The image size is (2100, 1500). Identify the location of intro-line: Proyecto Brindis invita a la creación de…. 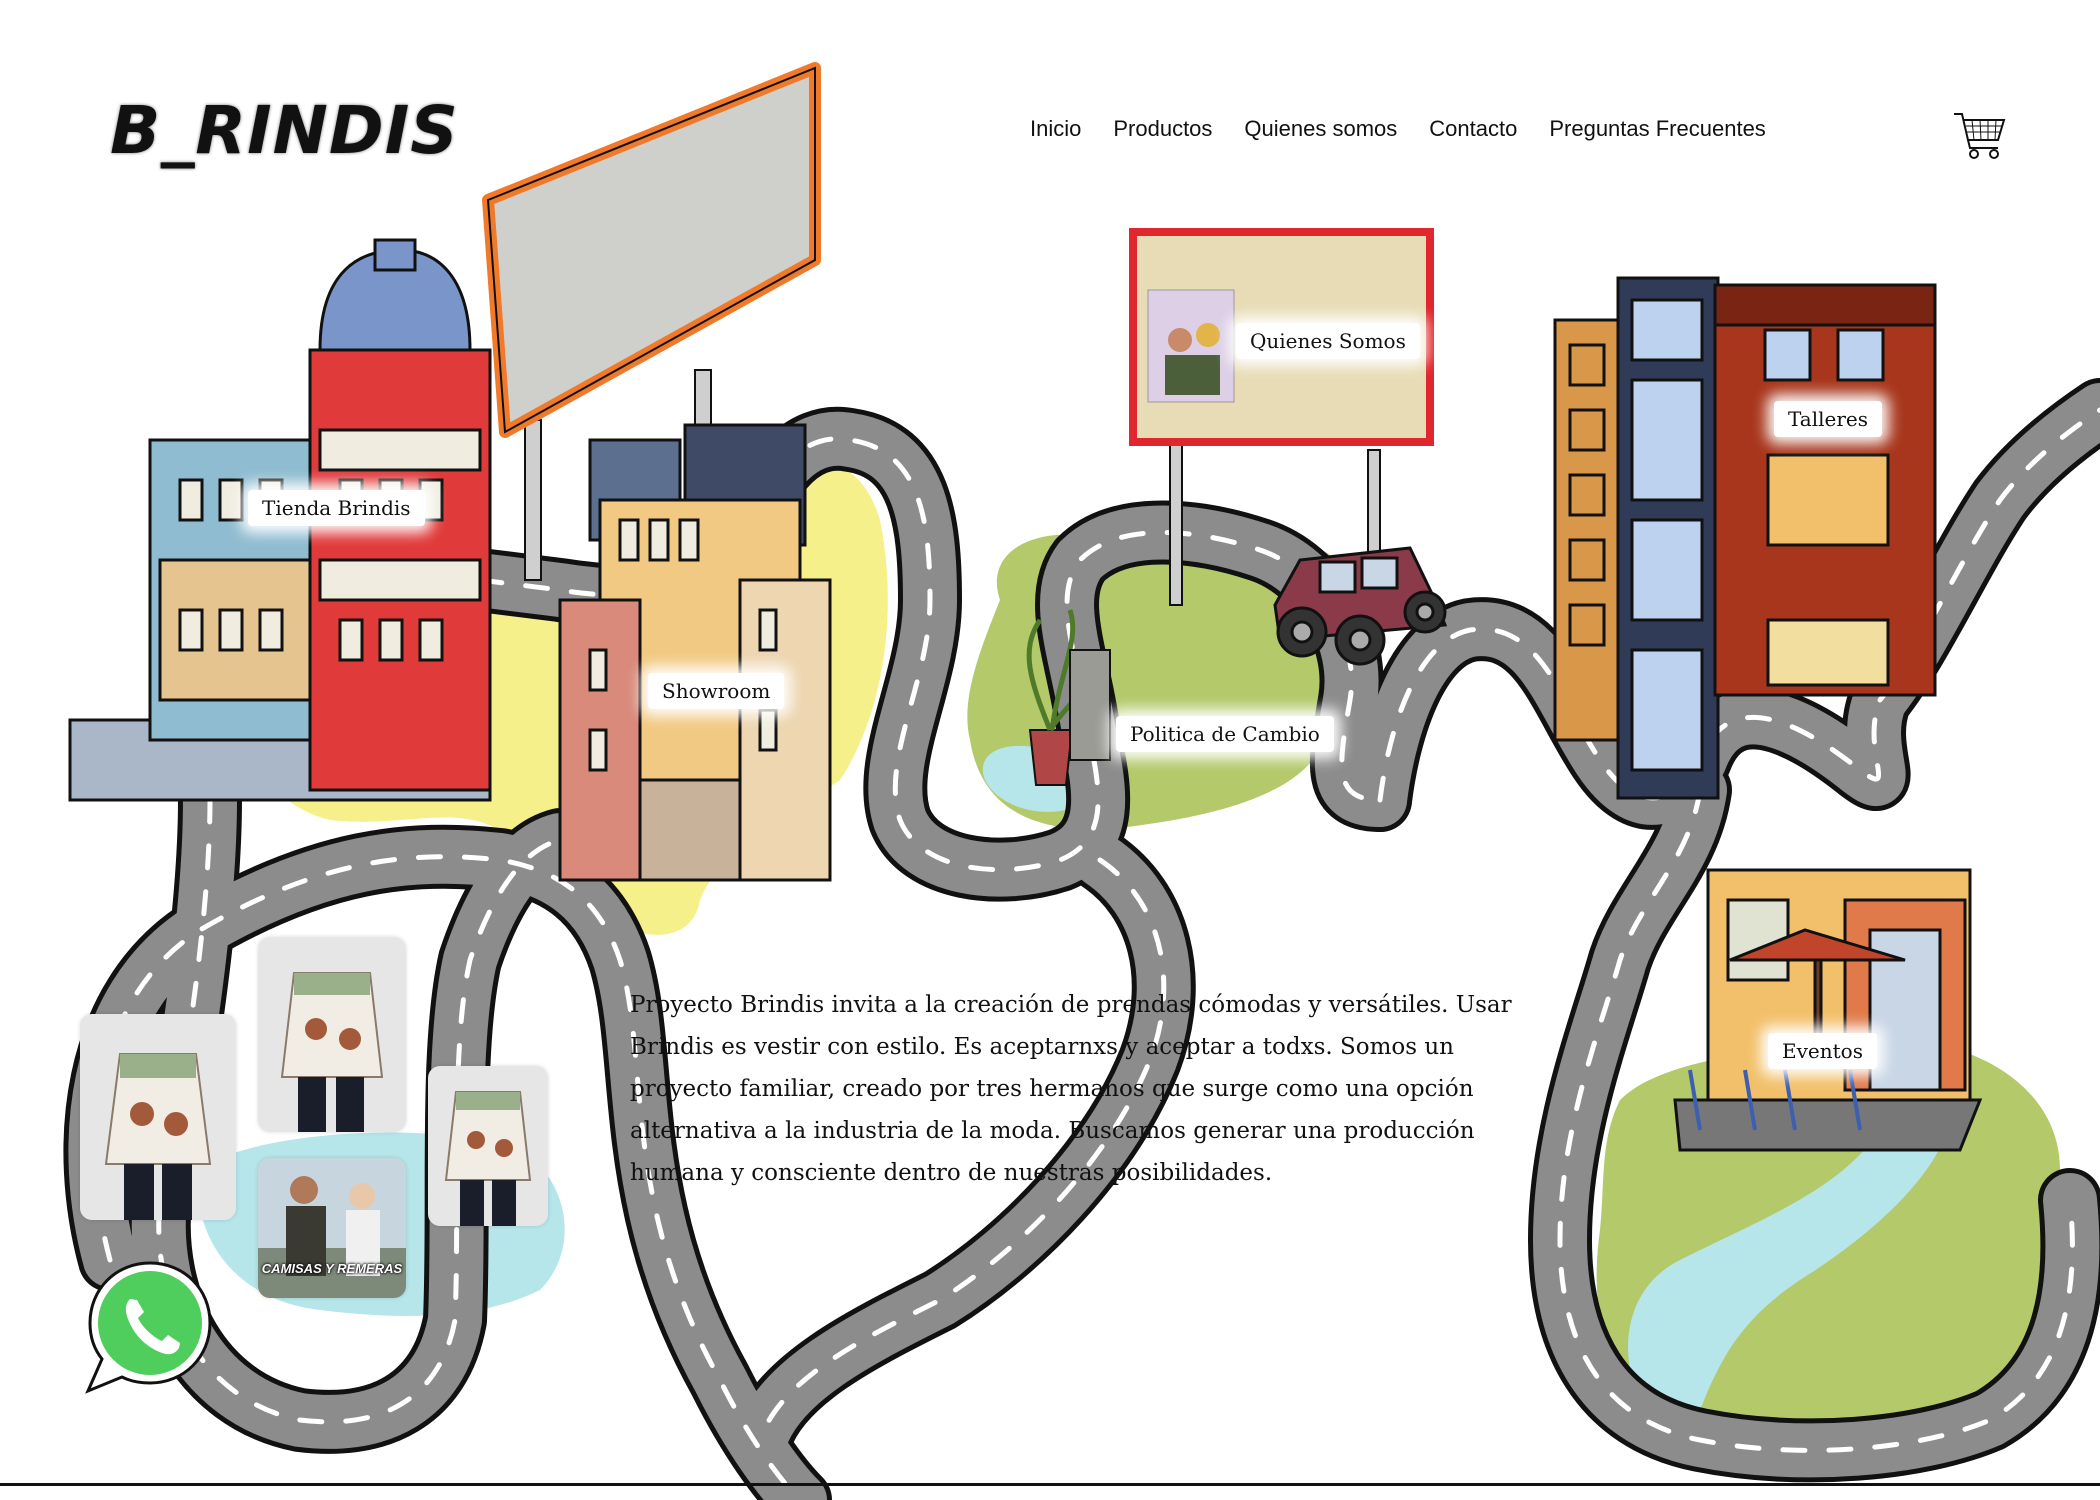
(1071, 1005).